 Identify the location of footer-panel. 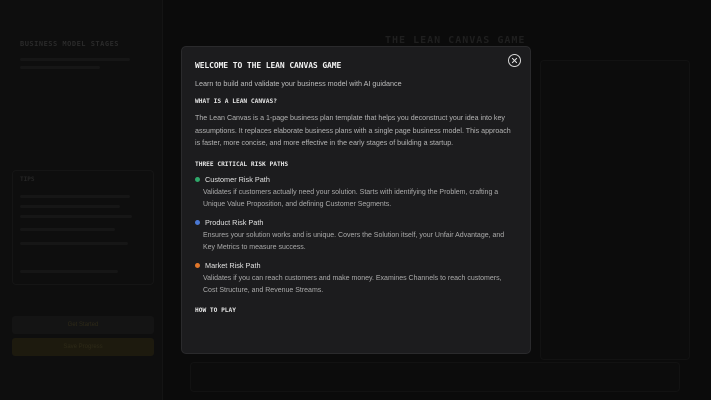
(435, 377).